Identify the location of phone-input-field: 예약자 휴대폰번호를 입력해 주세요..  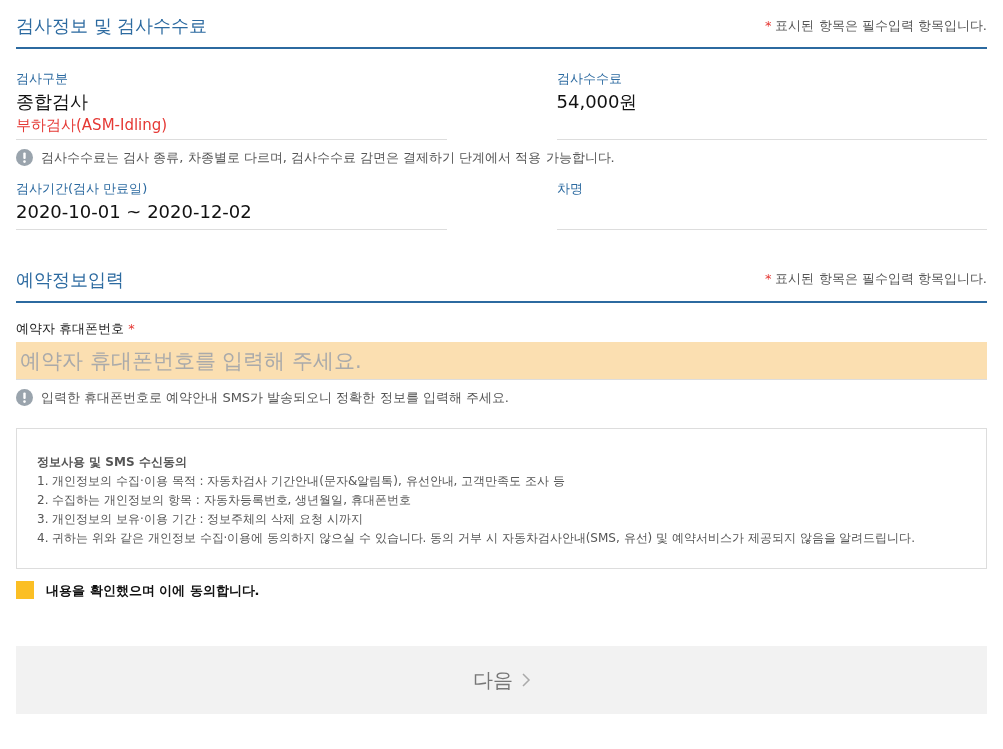
(501, 361).